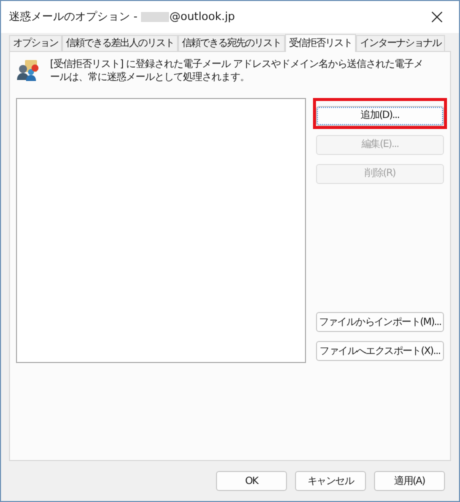 The width and height of the screenshot is (460, 502). What do you see at coordinates (28, 70) in the screenshot?
I see `people-blocked-icon` at bounding box center [28, 70].